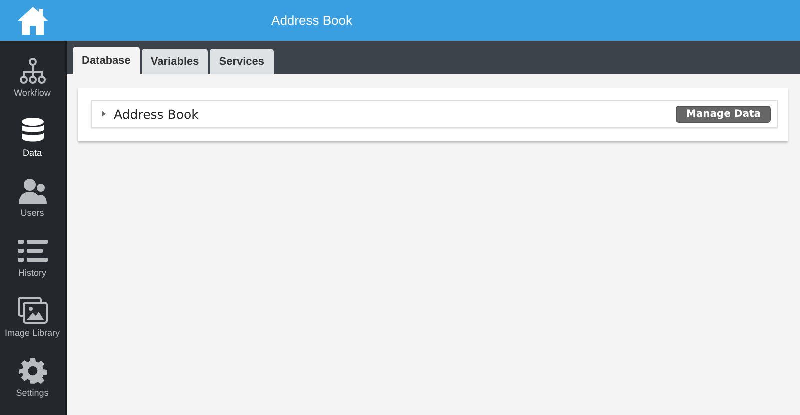  What do you see at coordinates (32, 21) in the screenshot?
I see `home-icon` at bounding box center [32, 21].